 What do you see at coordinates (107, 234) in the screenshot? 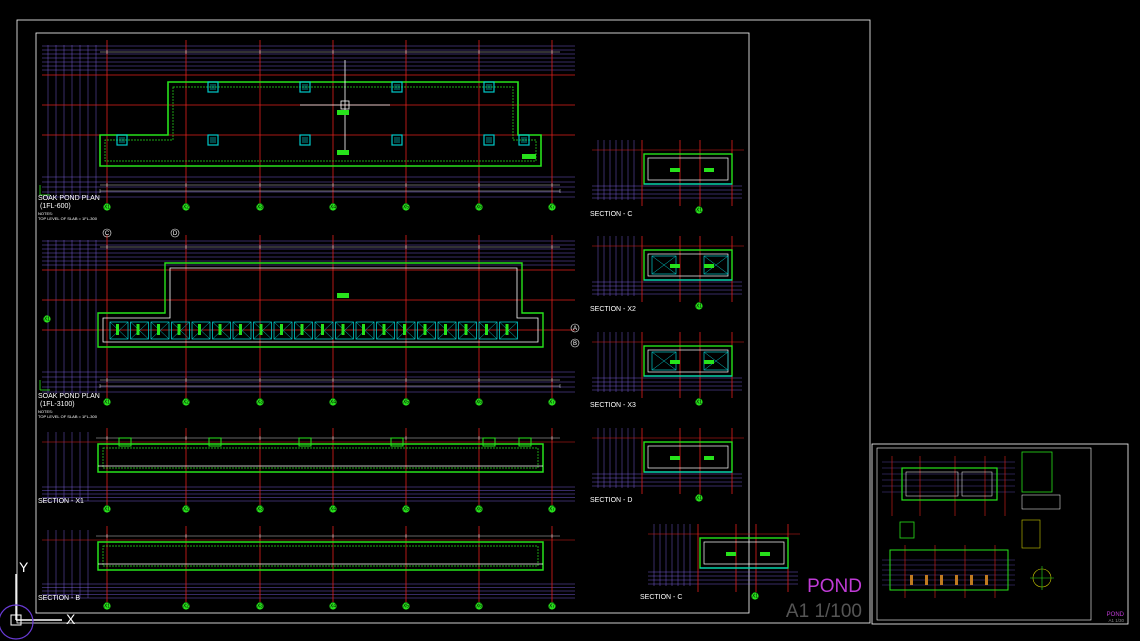
I see `section-marker-label: C` at bounding box center [107, 234].